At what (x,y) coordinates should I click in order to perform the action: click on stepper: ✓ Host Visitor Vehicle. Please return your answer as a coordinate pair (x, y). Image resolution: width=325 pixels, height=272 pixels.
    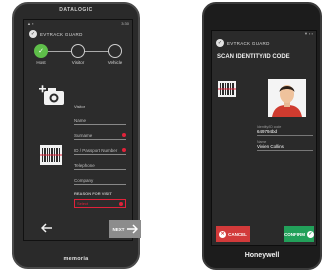
    Looking at the image, I should click on (78, 57).